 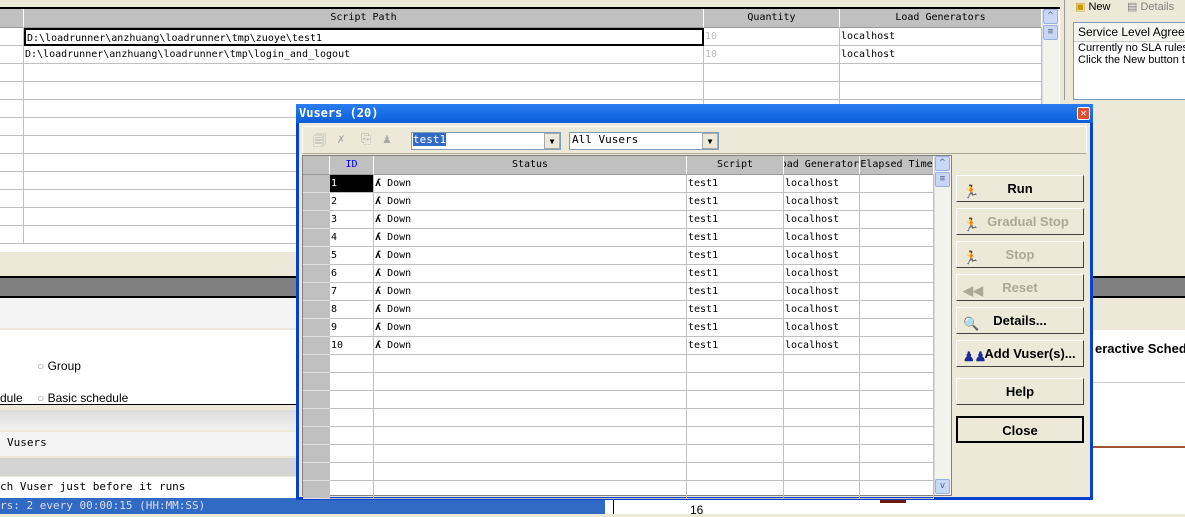 What do you see at coordinates (1020, 254) in the screenshot?
I see `stop-button: 🏃 Stop` at bounding box center [1020, 254].